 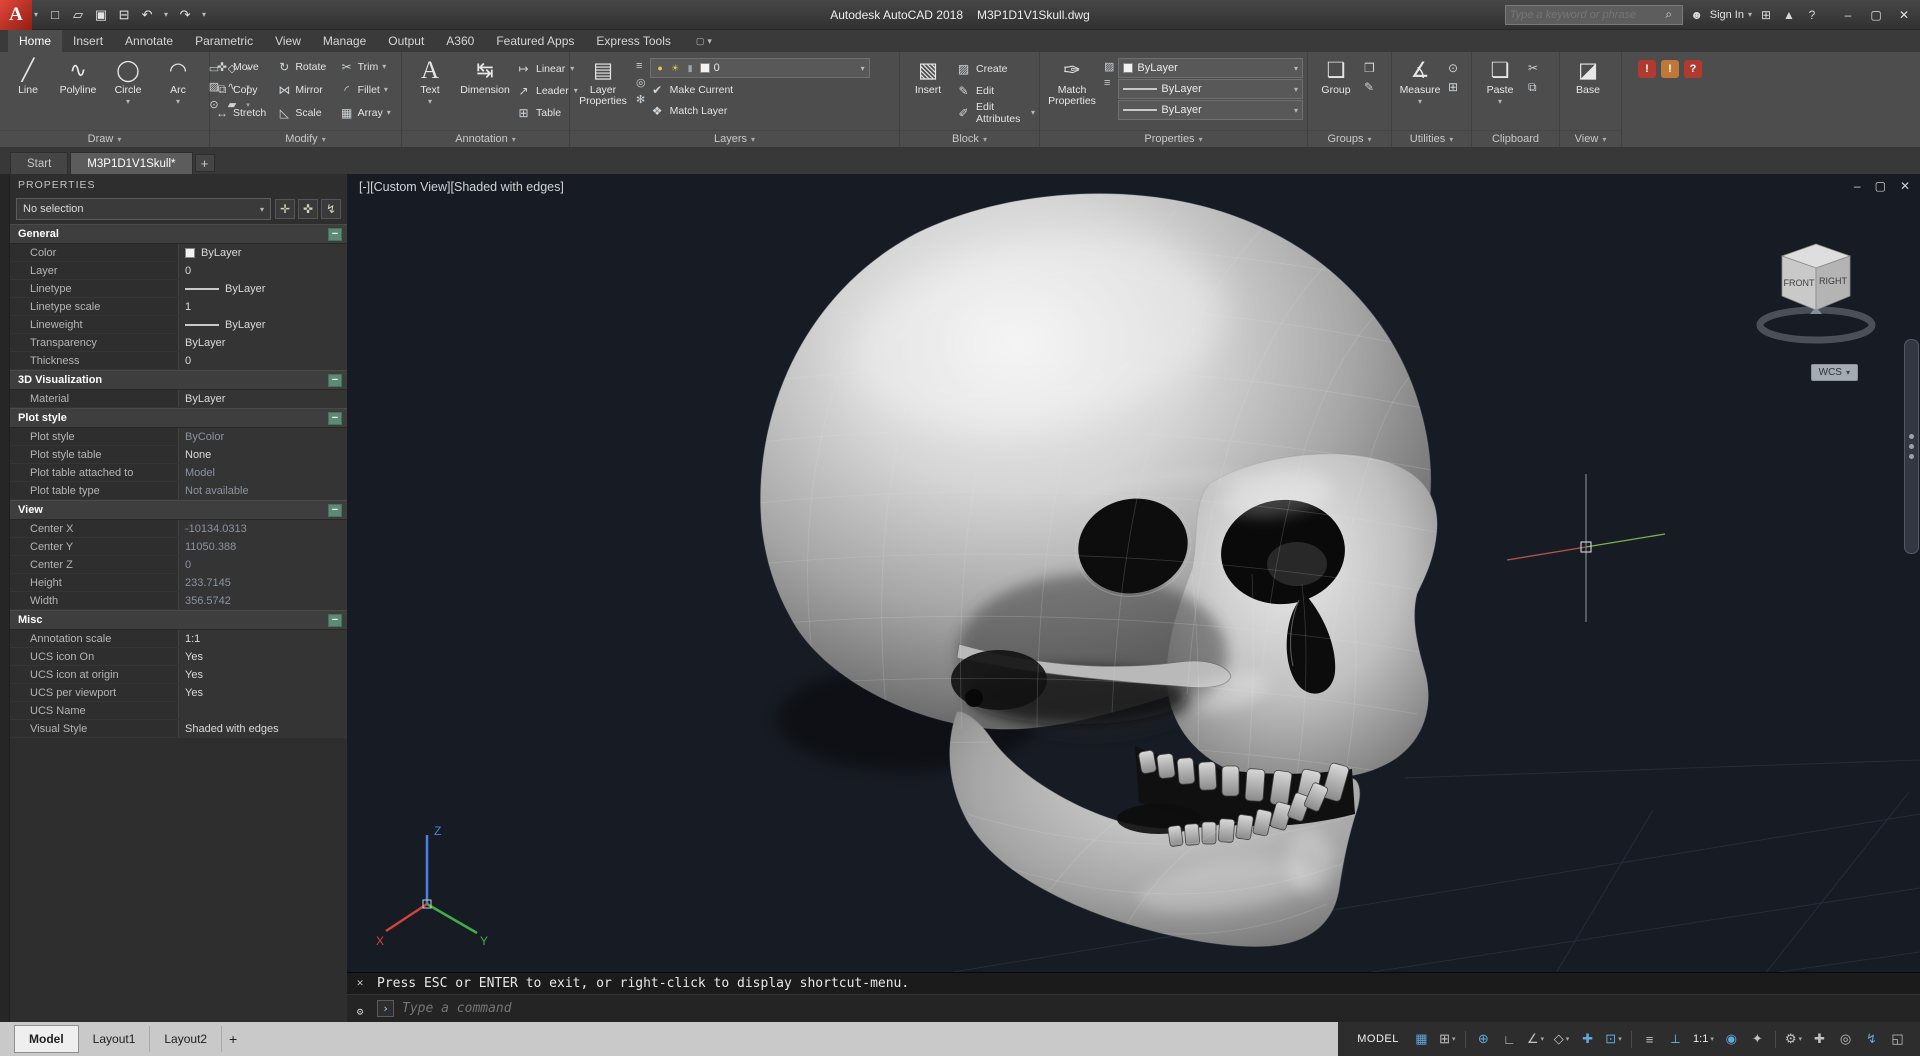 What do you see at coordinates (178, 491) in the screenshot?
I see `property-row-plot-table-type: Plot table type Not available` at bounding box center [178, 491].